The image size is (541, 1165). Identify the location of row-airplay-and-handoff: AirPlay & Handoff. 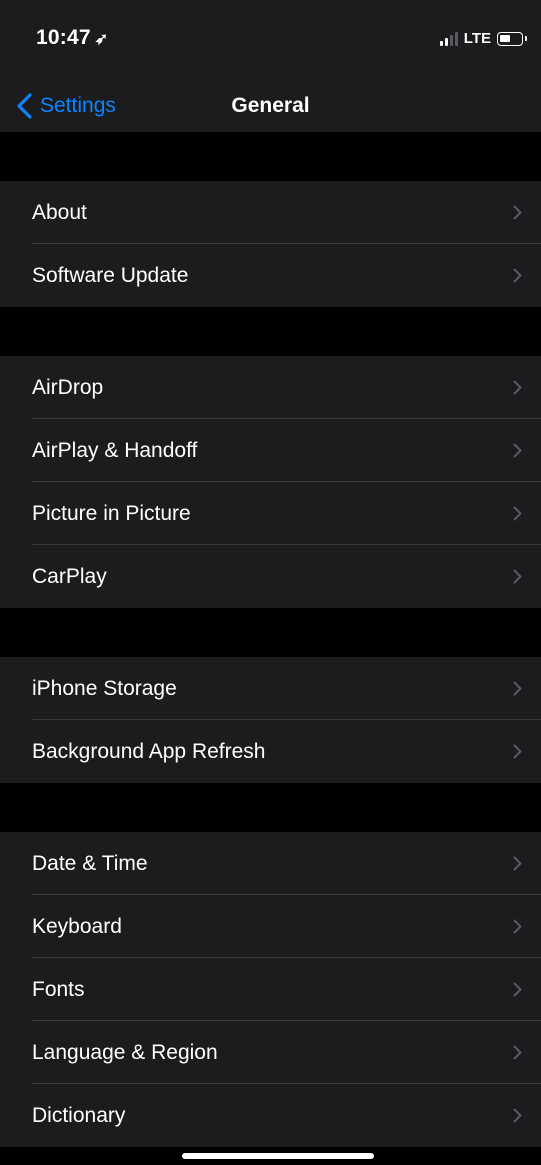
(270, 450).